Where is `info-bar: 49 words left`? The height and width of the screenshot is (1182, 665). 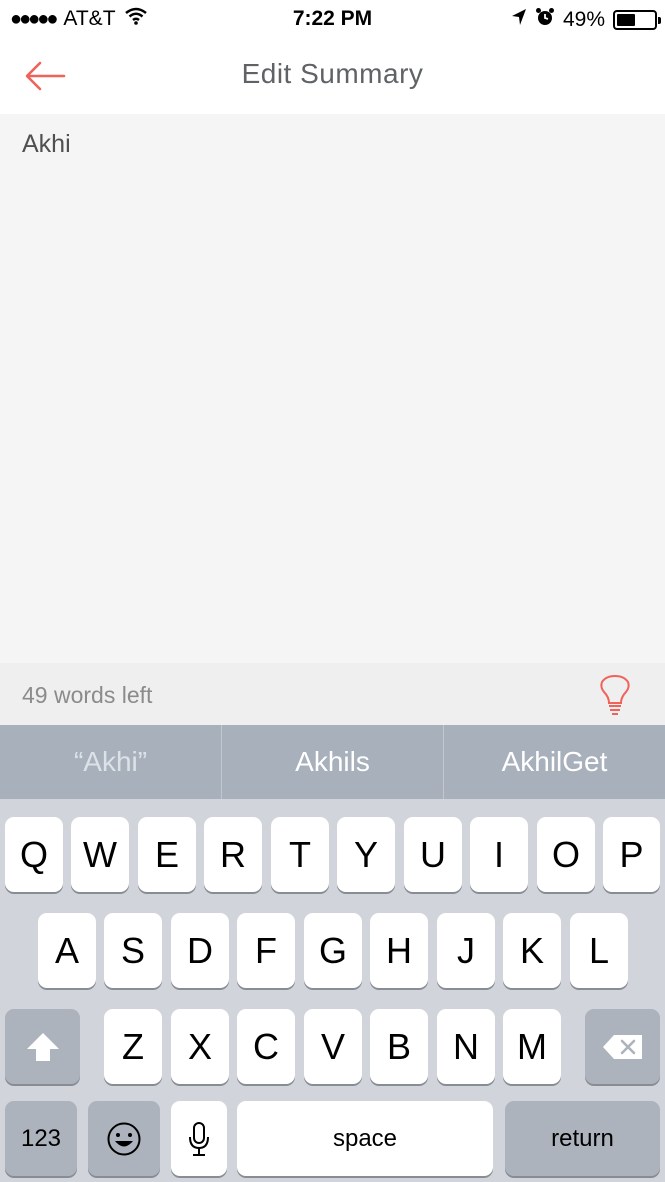
info-bar: 49 words left is located at coordinates (332, 694).